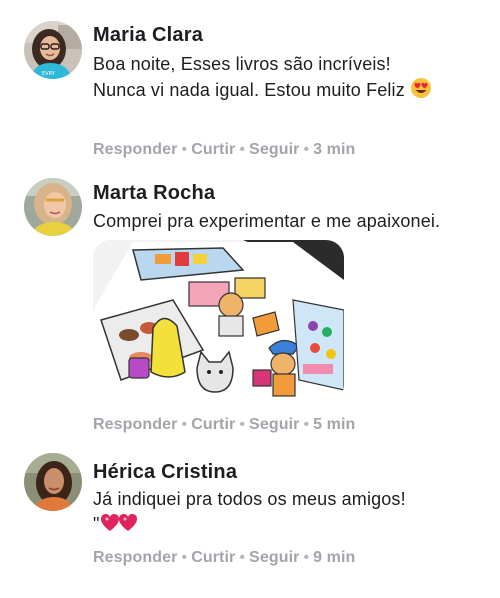 This screenshot has width=500, height=598. I want to click on comment-author: Hérica Cristina, so click(165, 472).